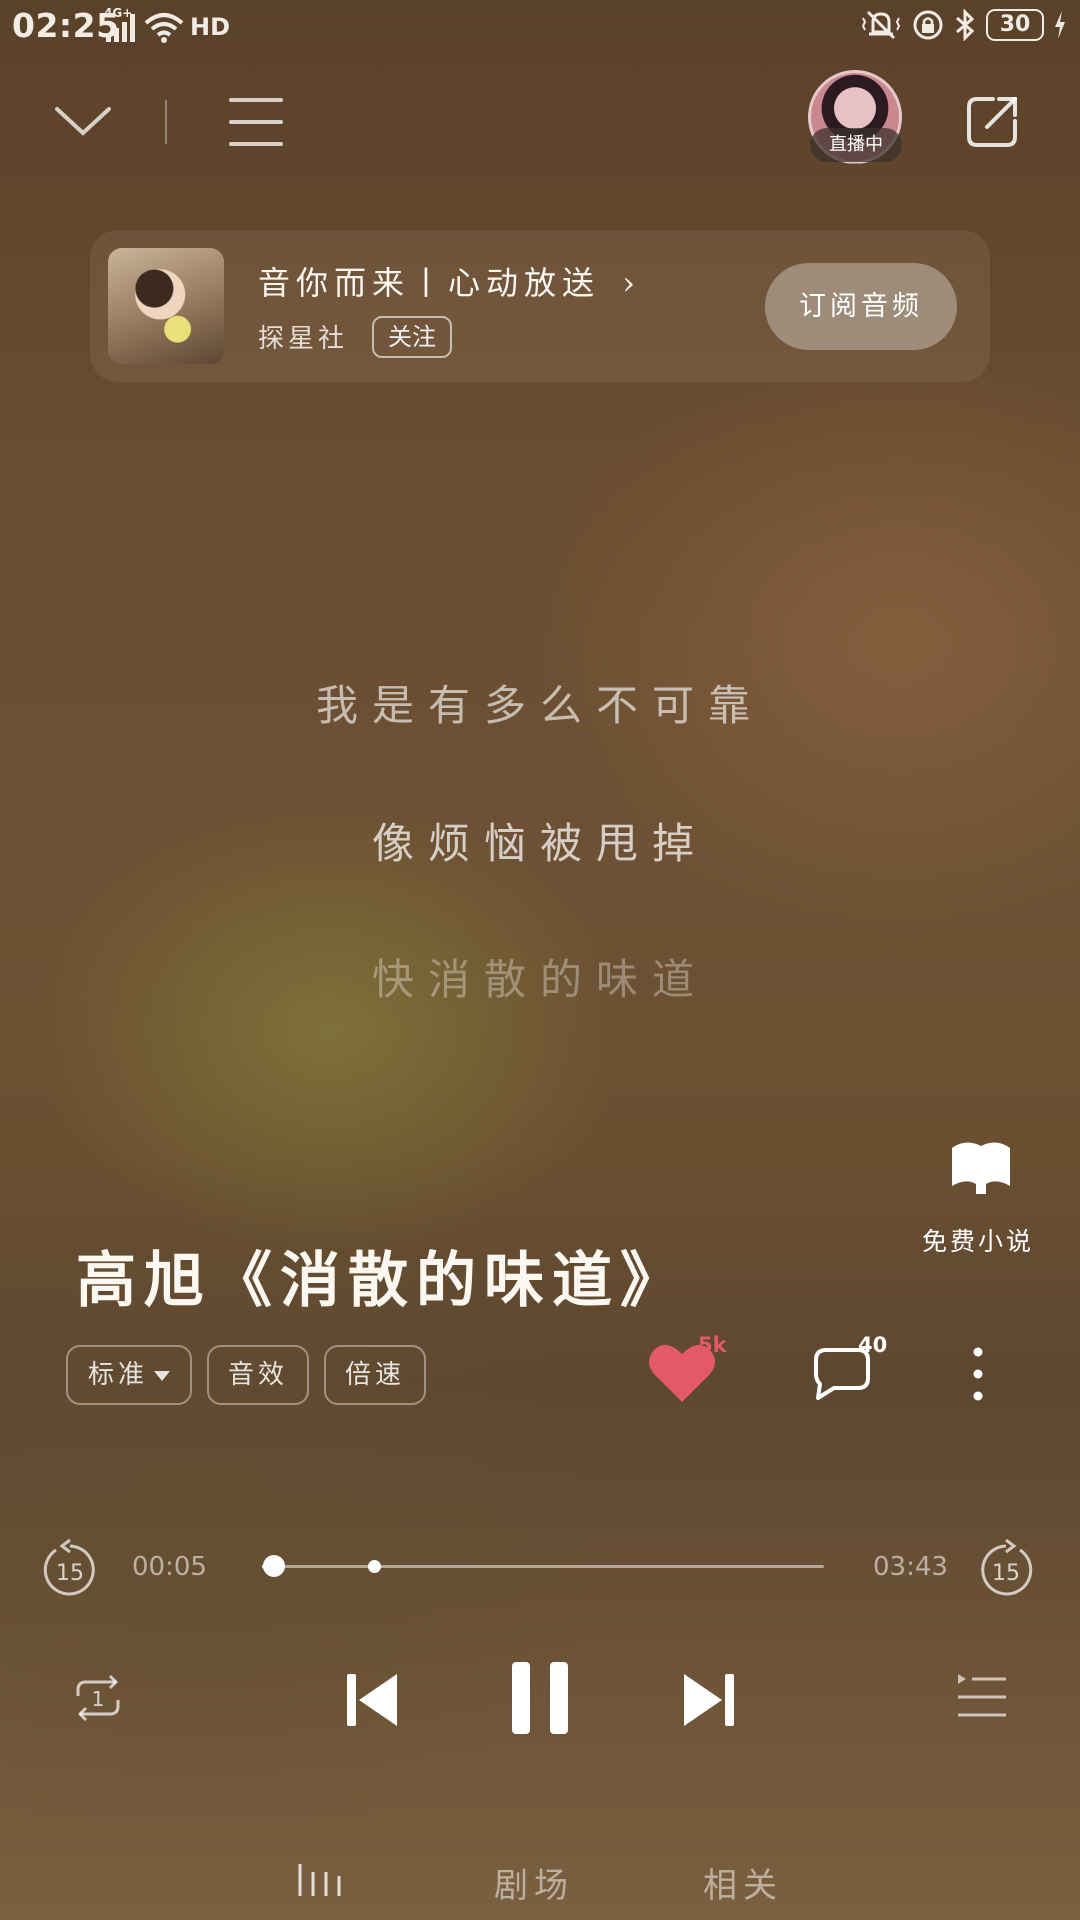  I want to click on menu-icon, so click(256, 122).